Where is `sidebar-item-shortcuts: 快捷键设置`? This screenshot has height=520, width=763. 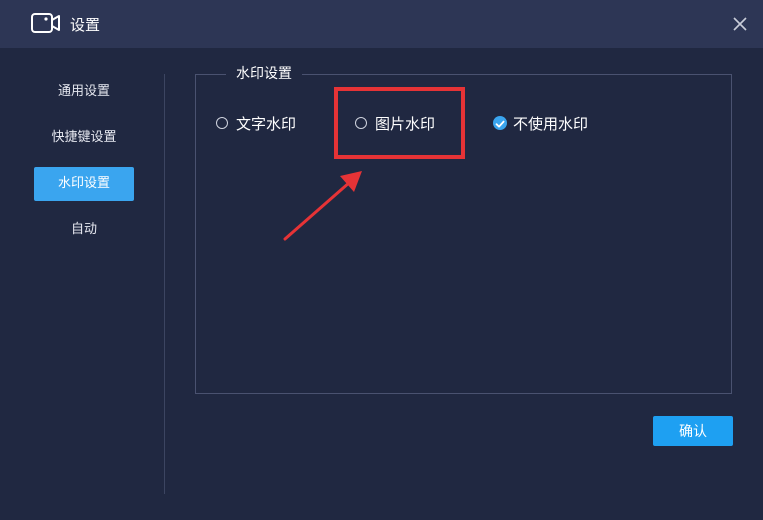 sidebar-item-shortcuts: 快捷键设置 is located at coordinates (84, 138).